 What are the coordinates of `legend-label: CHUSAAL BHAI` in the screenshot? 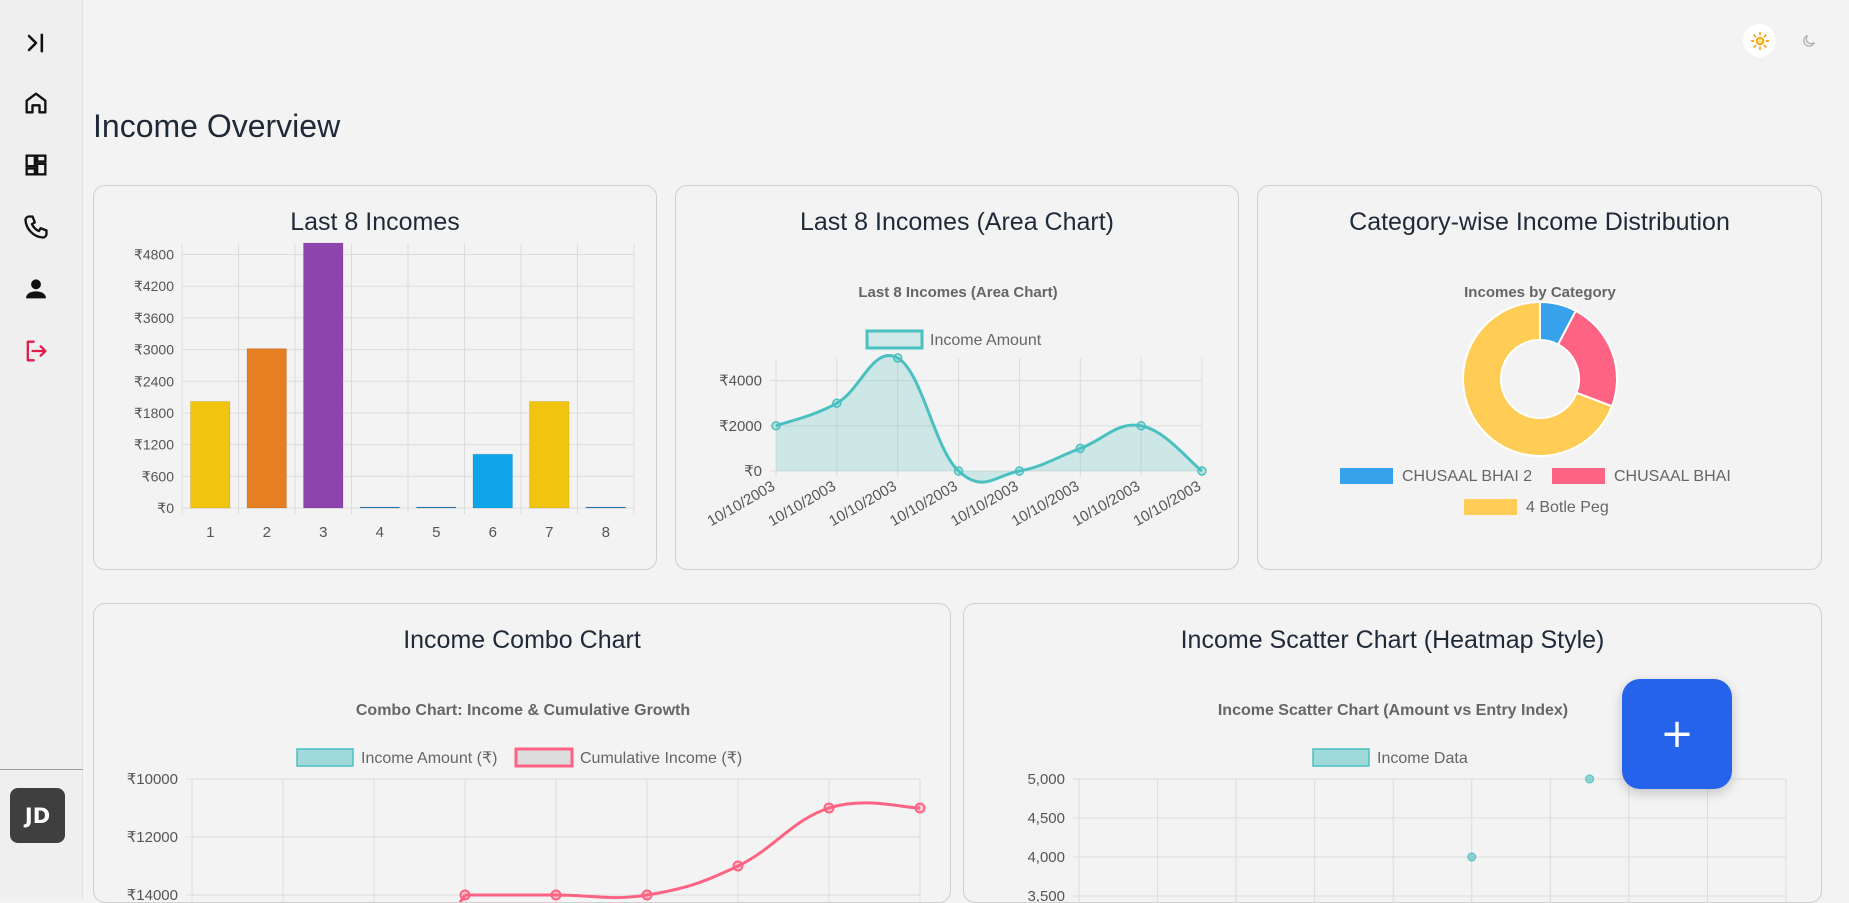 It's located at (1672, 476).